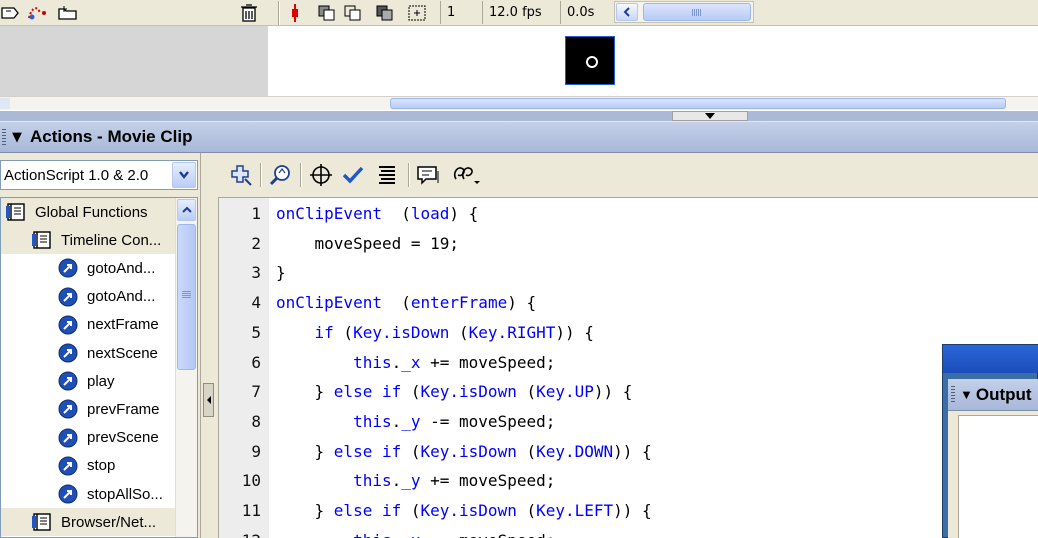 The width and height of the screenshot is (1038, 538). Describe the element at coordinates (512, 332) in the screenshot. I see `code-keyword: Key.RIGHT` at that location.